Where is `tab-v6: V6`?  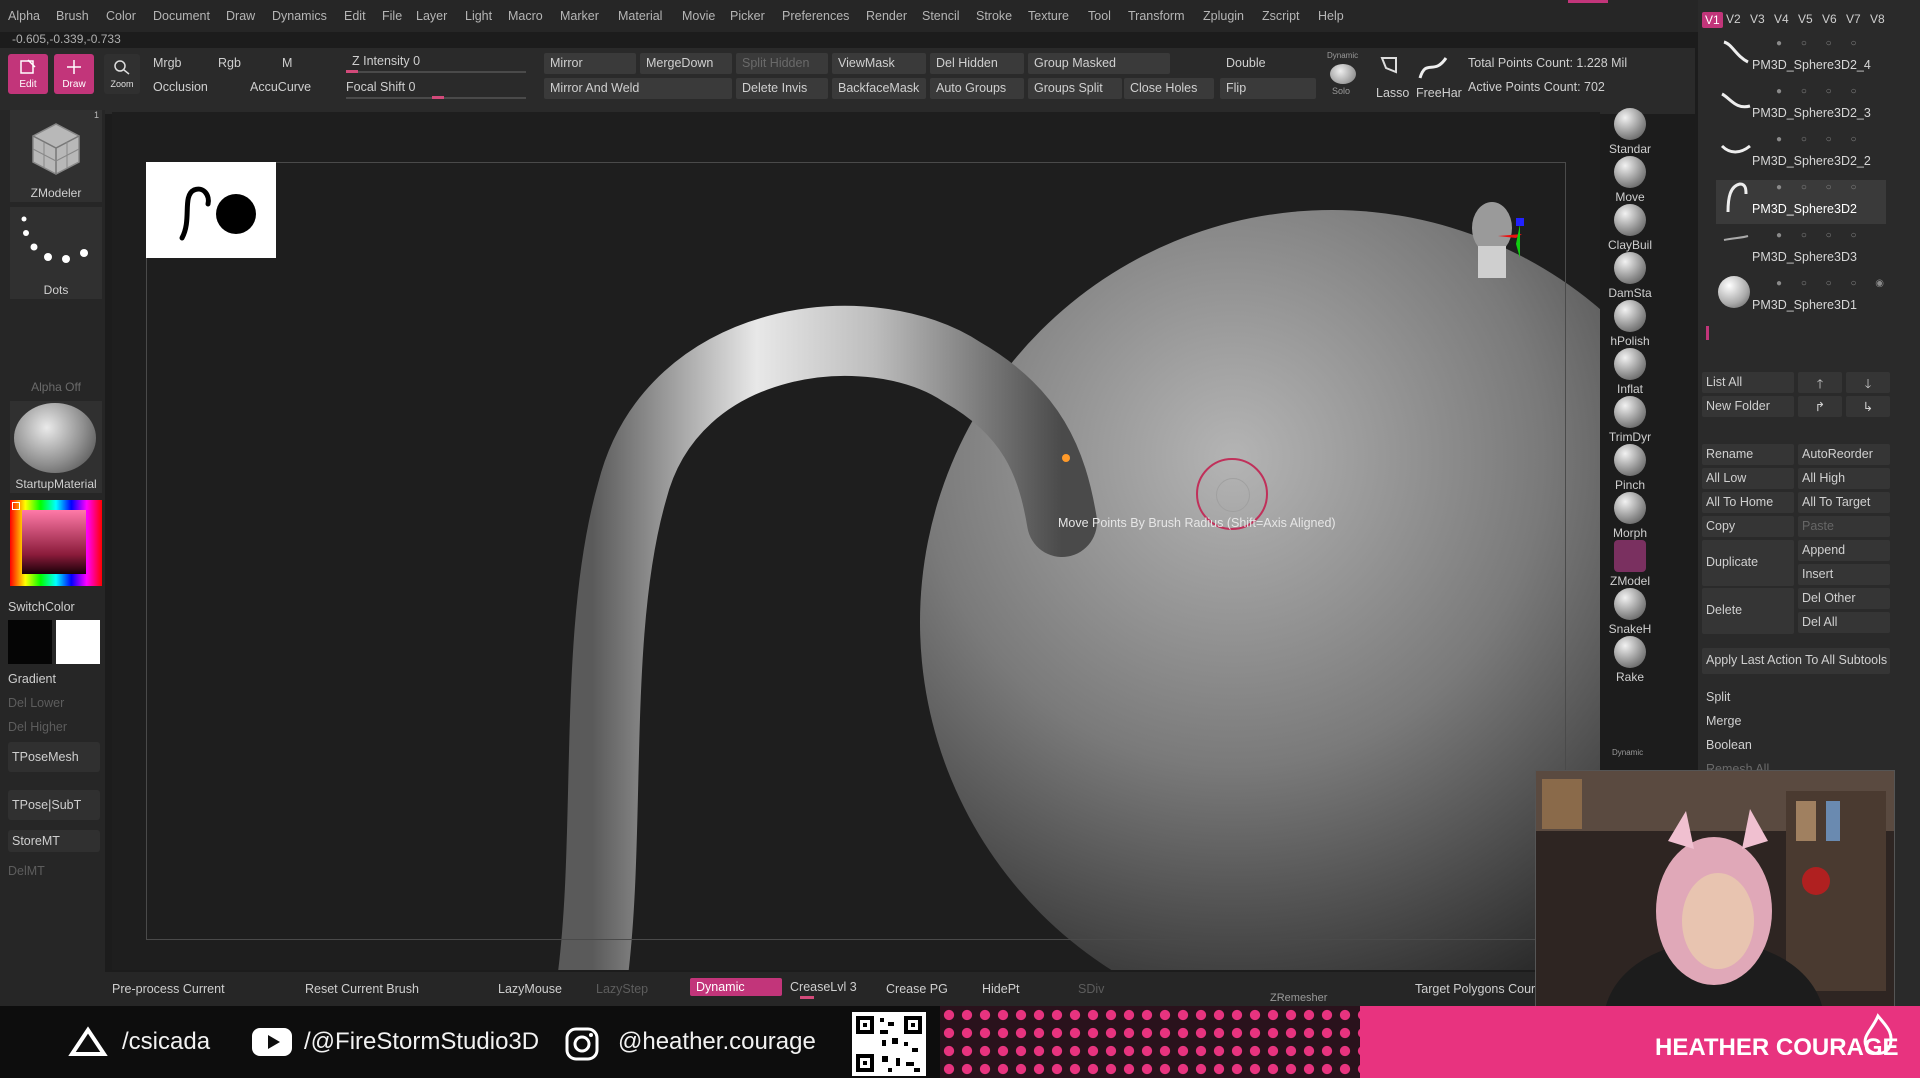
tab-v6: V6 is located at coordinates (1829, 19).